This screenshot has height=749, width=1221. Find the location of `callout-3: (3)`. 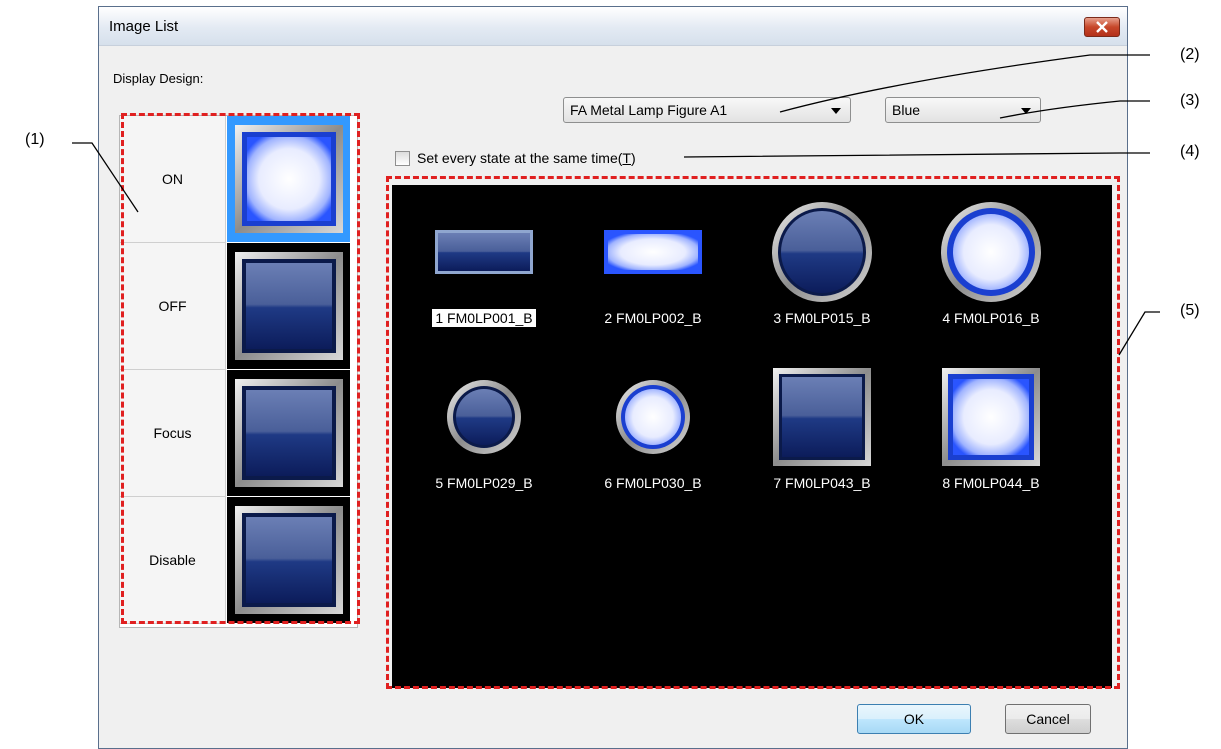

callout-3: (3) is located at coordinates (1190, 100).